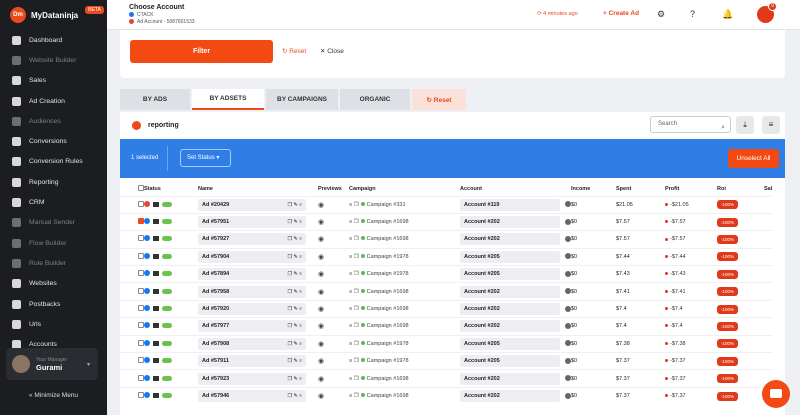 Image resolution: width=800 pixels, height=415 pixels. Describe the element at coordinates (727, 14) in the screenshot. I see `bell-icon: 🔔` at that location.